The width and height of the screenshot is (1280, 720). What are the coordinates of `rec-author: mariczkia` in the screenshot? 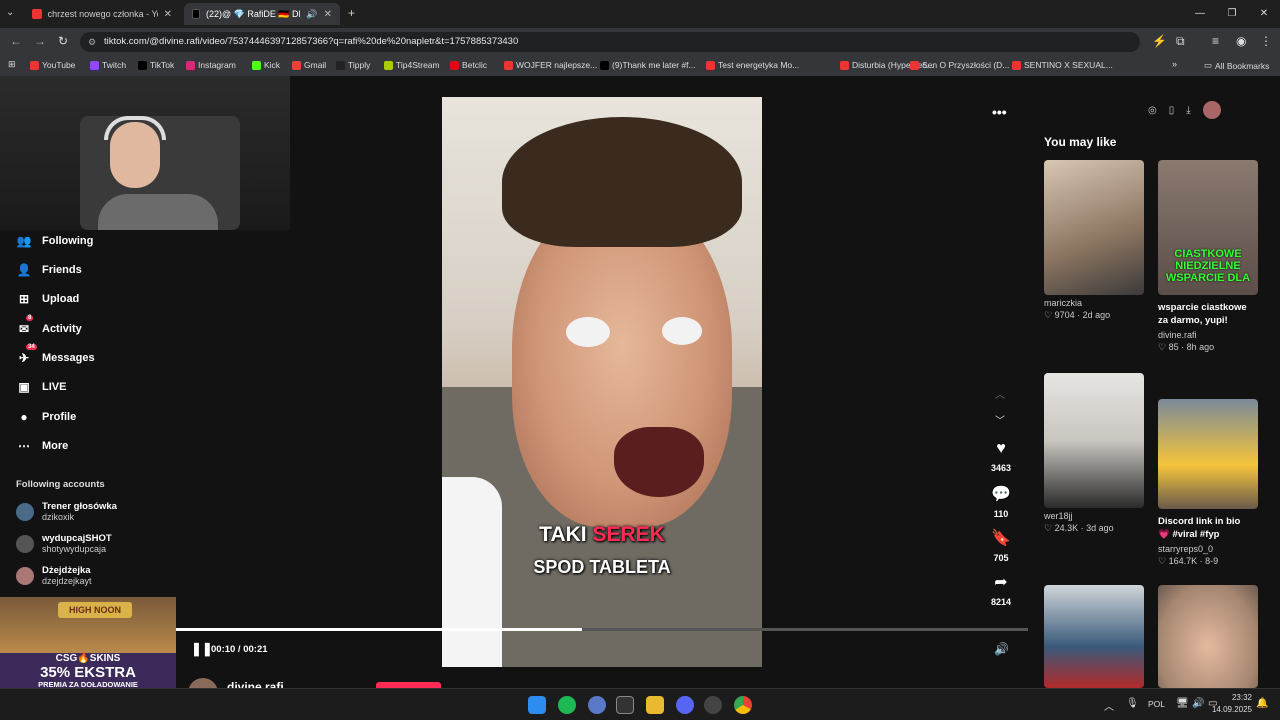 It's located at (1063, 303).